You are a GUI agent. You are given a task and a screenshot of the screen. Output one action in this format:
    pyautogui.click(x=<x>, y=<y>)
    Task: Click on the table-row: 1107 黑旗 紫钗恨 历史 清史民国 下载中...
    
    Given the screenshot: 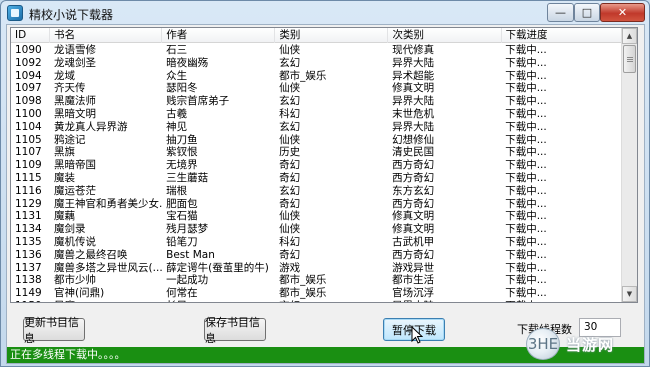 What is the action you would take?
    pyautogui.click(x=317, y=152)
    